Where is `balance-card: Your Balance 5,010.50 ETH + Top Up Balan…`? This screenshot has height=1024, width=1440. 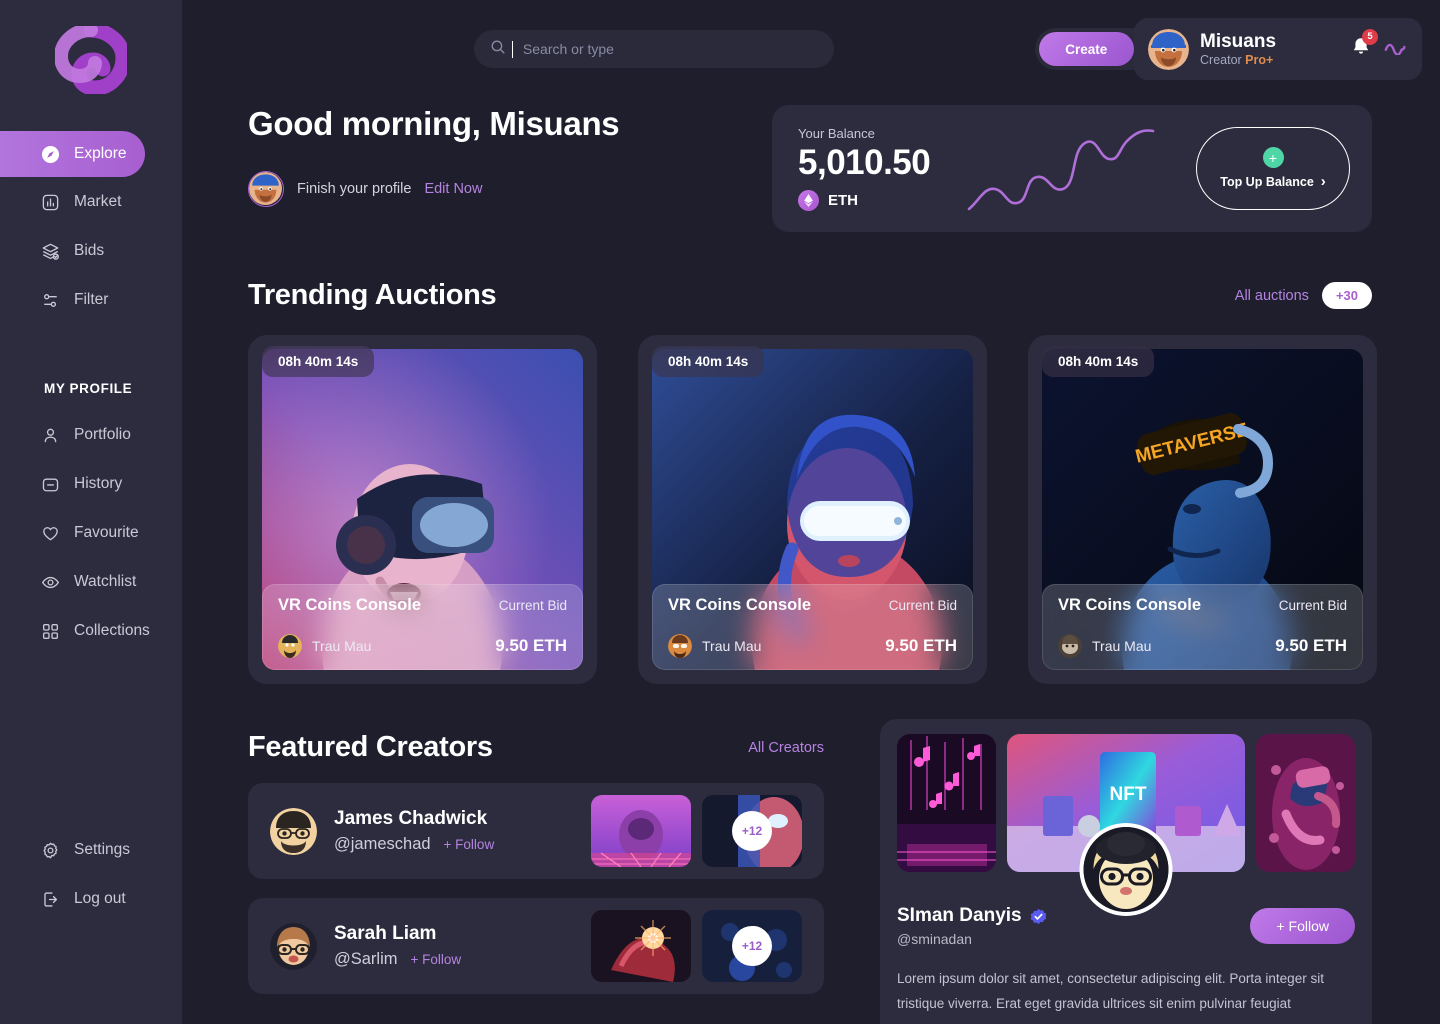 balance-card: Your Balance 5,010.50 ETH + Top Up Balan… is located at coordinates (1072, 168).